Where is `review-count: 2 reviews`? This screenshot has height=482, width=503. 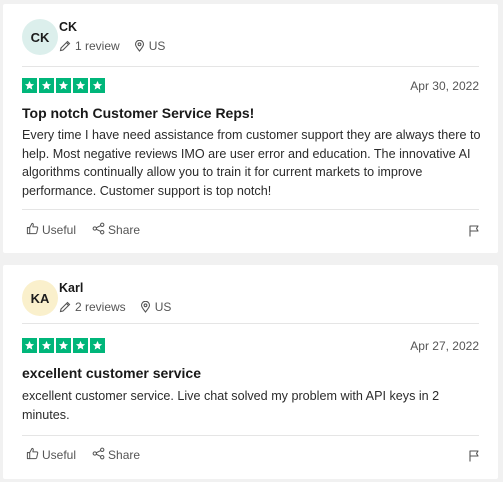
review-count: 2 reviews is located at coordinates (100, 307).